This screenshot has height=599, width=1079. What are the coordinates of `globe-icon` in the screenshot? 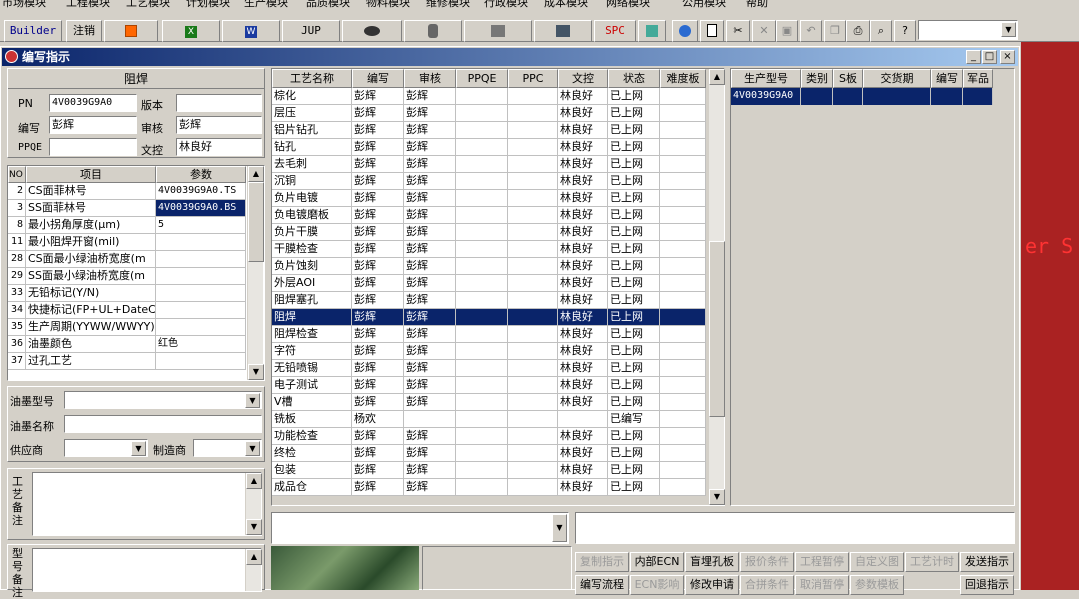 It's located at (685, 31).